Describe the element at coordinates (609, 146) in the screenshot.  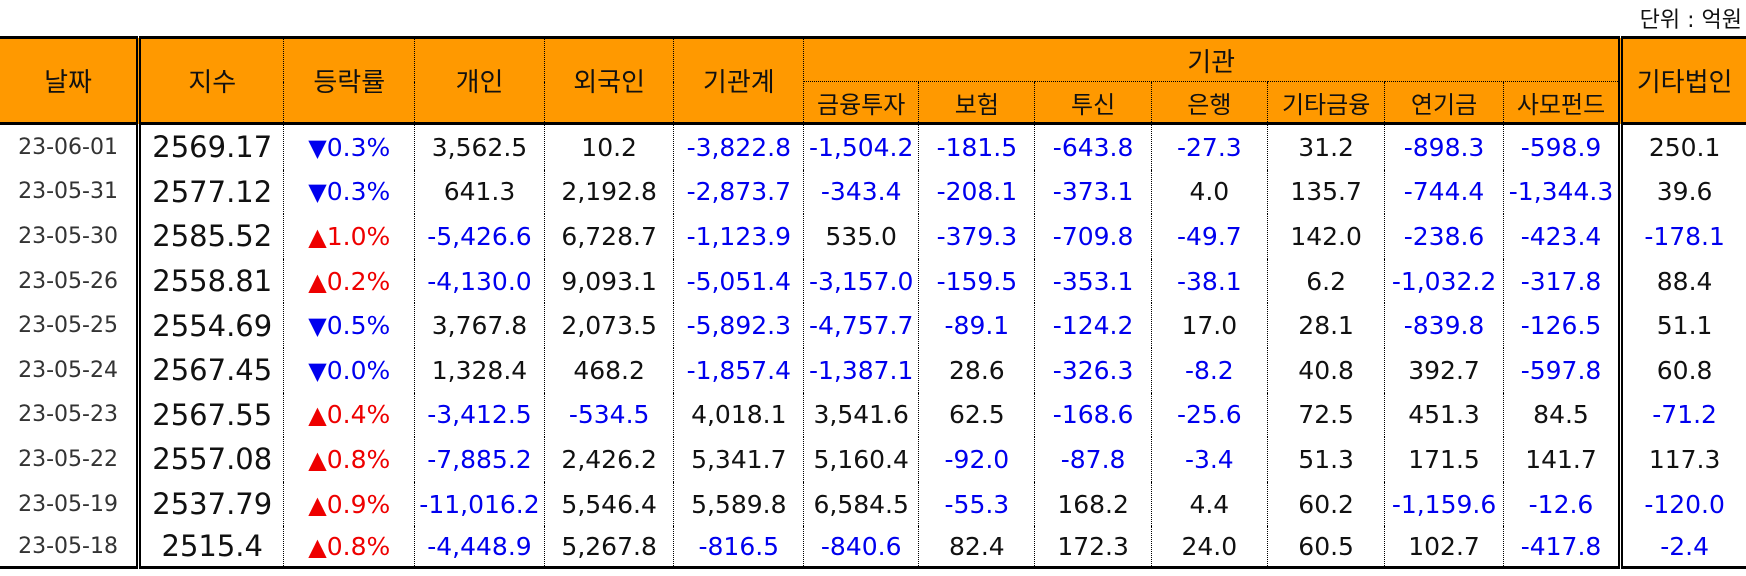
I see `foreign-cell: 10.2` at that location.